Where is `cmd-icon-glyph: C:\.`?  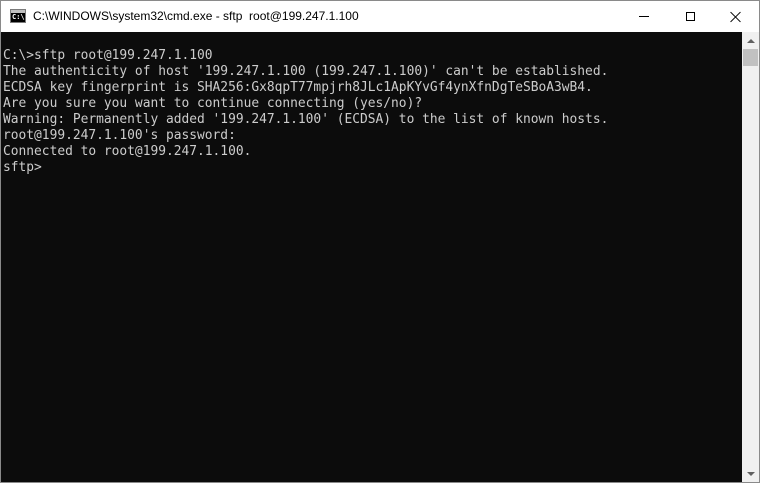
cmd-icon-glyph: C:\. is located at coordinates (20, 17).